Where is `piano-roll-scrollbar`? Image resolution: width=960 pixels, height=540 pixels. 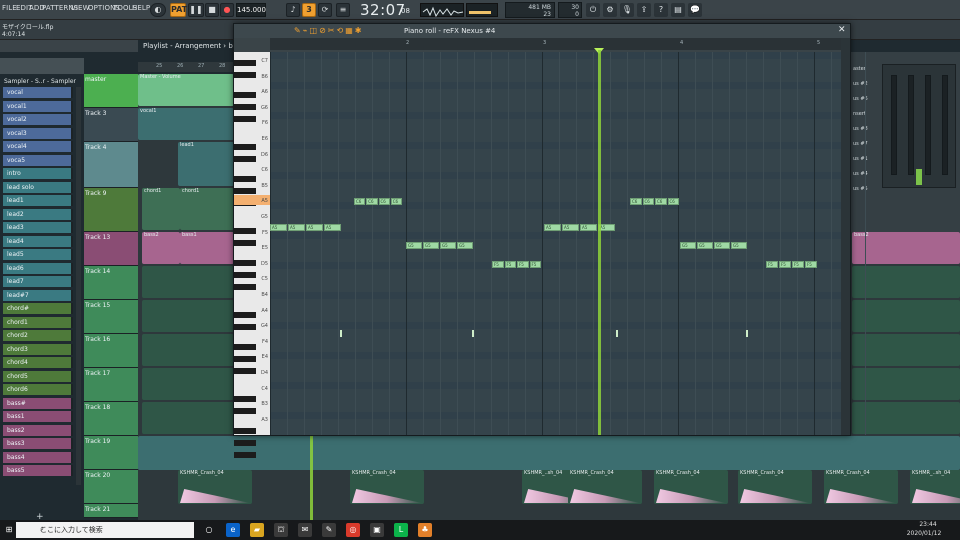
piano-roll-scrollbar is located at coordinates (845, 236).